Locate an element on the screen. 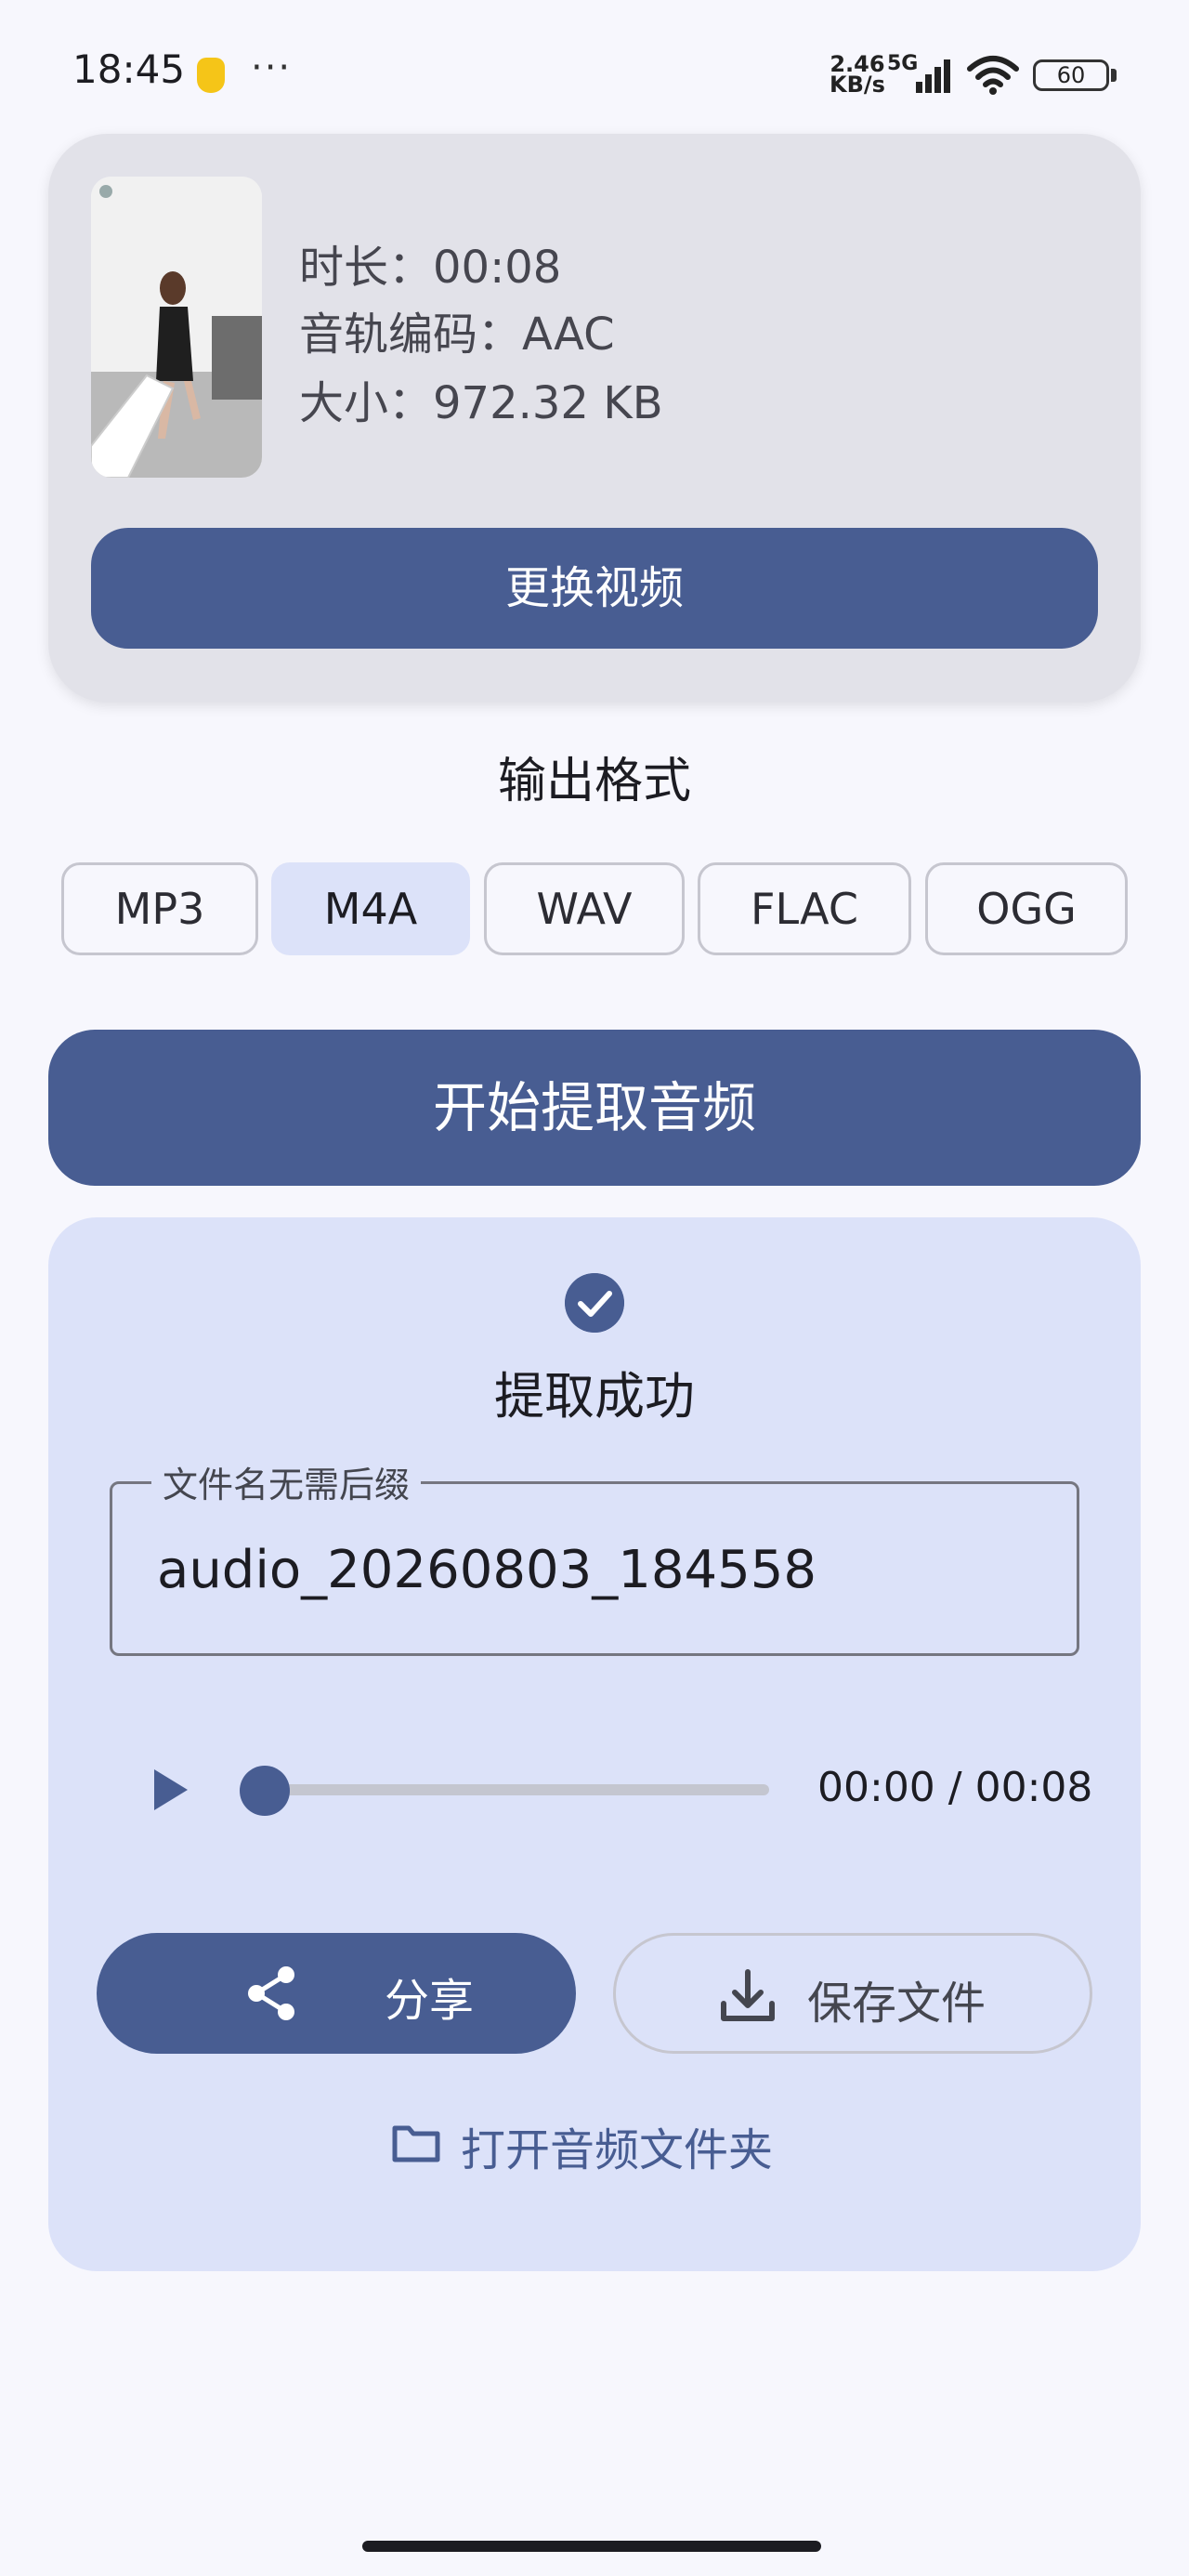  wifi-icon is located at coordinates (993, 75).